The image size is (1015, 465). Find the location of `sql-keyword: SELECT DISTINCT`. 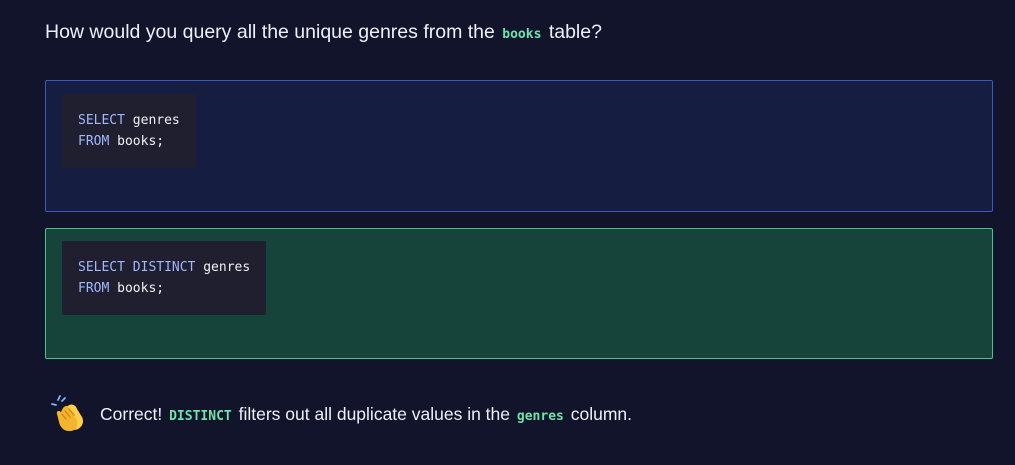

sql-keyword: SELECT DISTINCT is located at coordinates (137, 267).